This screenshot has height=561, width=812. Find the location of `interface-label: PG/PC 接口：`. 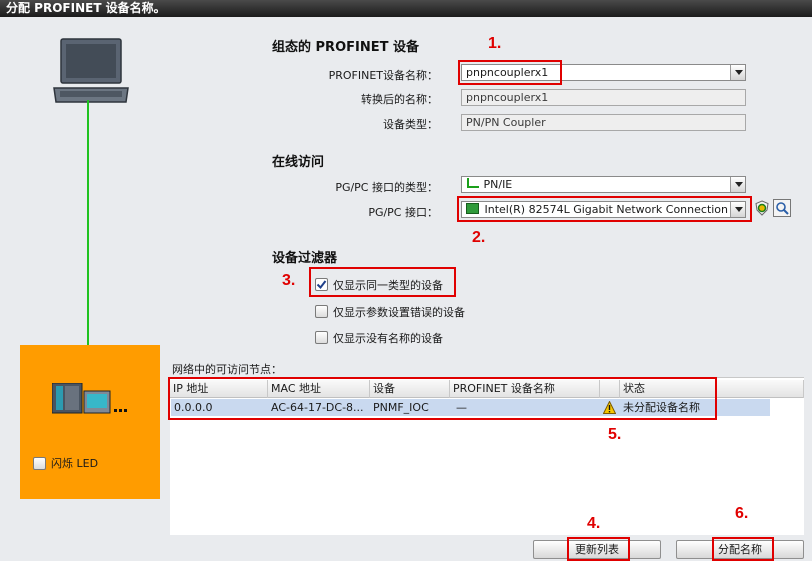

interface-label: PG/PC 接口： is located at coordinates (403, 212).